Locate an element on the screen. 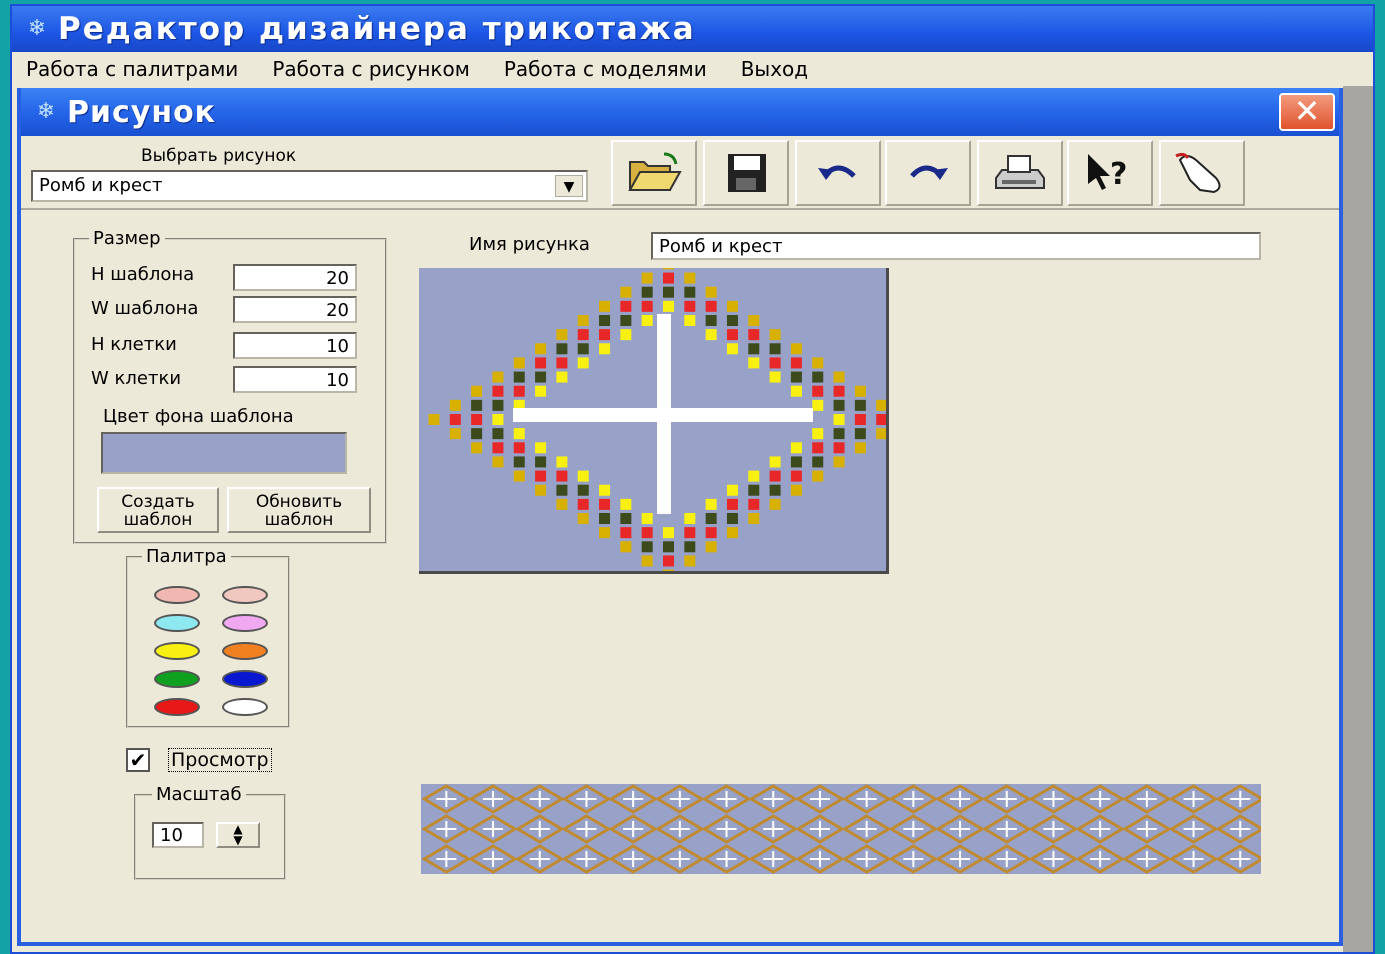 This screenshot has width=1385, height=954. scale-input: 10 is located at coordinates (178, 835).